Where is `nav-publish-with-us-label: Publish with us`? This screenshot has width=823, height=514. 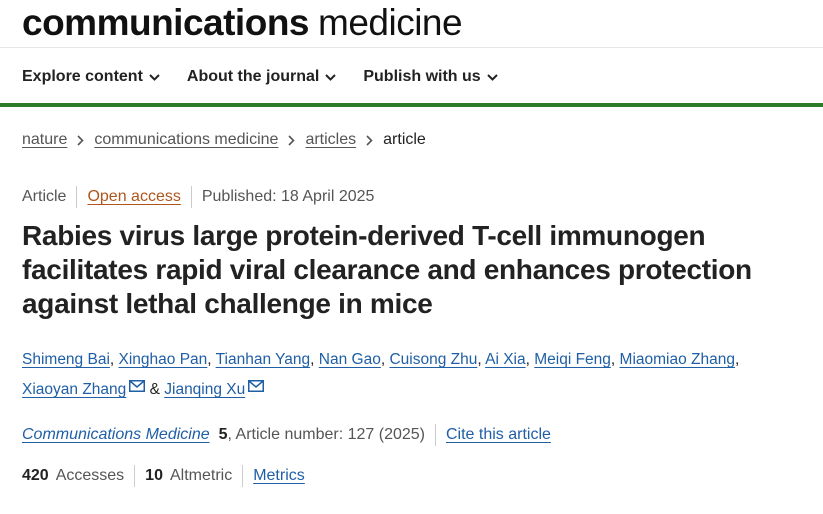
nav-publish-with-us-label: Publish with us is located at coordinates (422, 76).